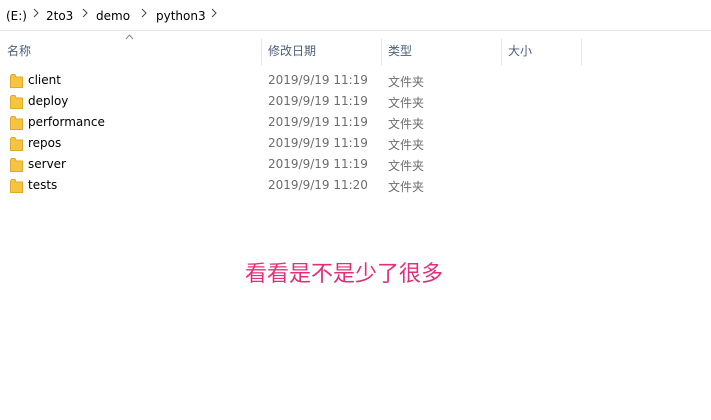 The image size is (711, 420). I want to click on breadcrumb-item-demo: demo, so click(113, 16).